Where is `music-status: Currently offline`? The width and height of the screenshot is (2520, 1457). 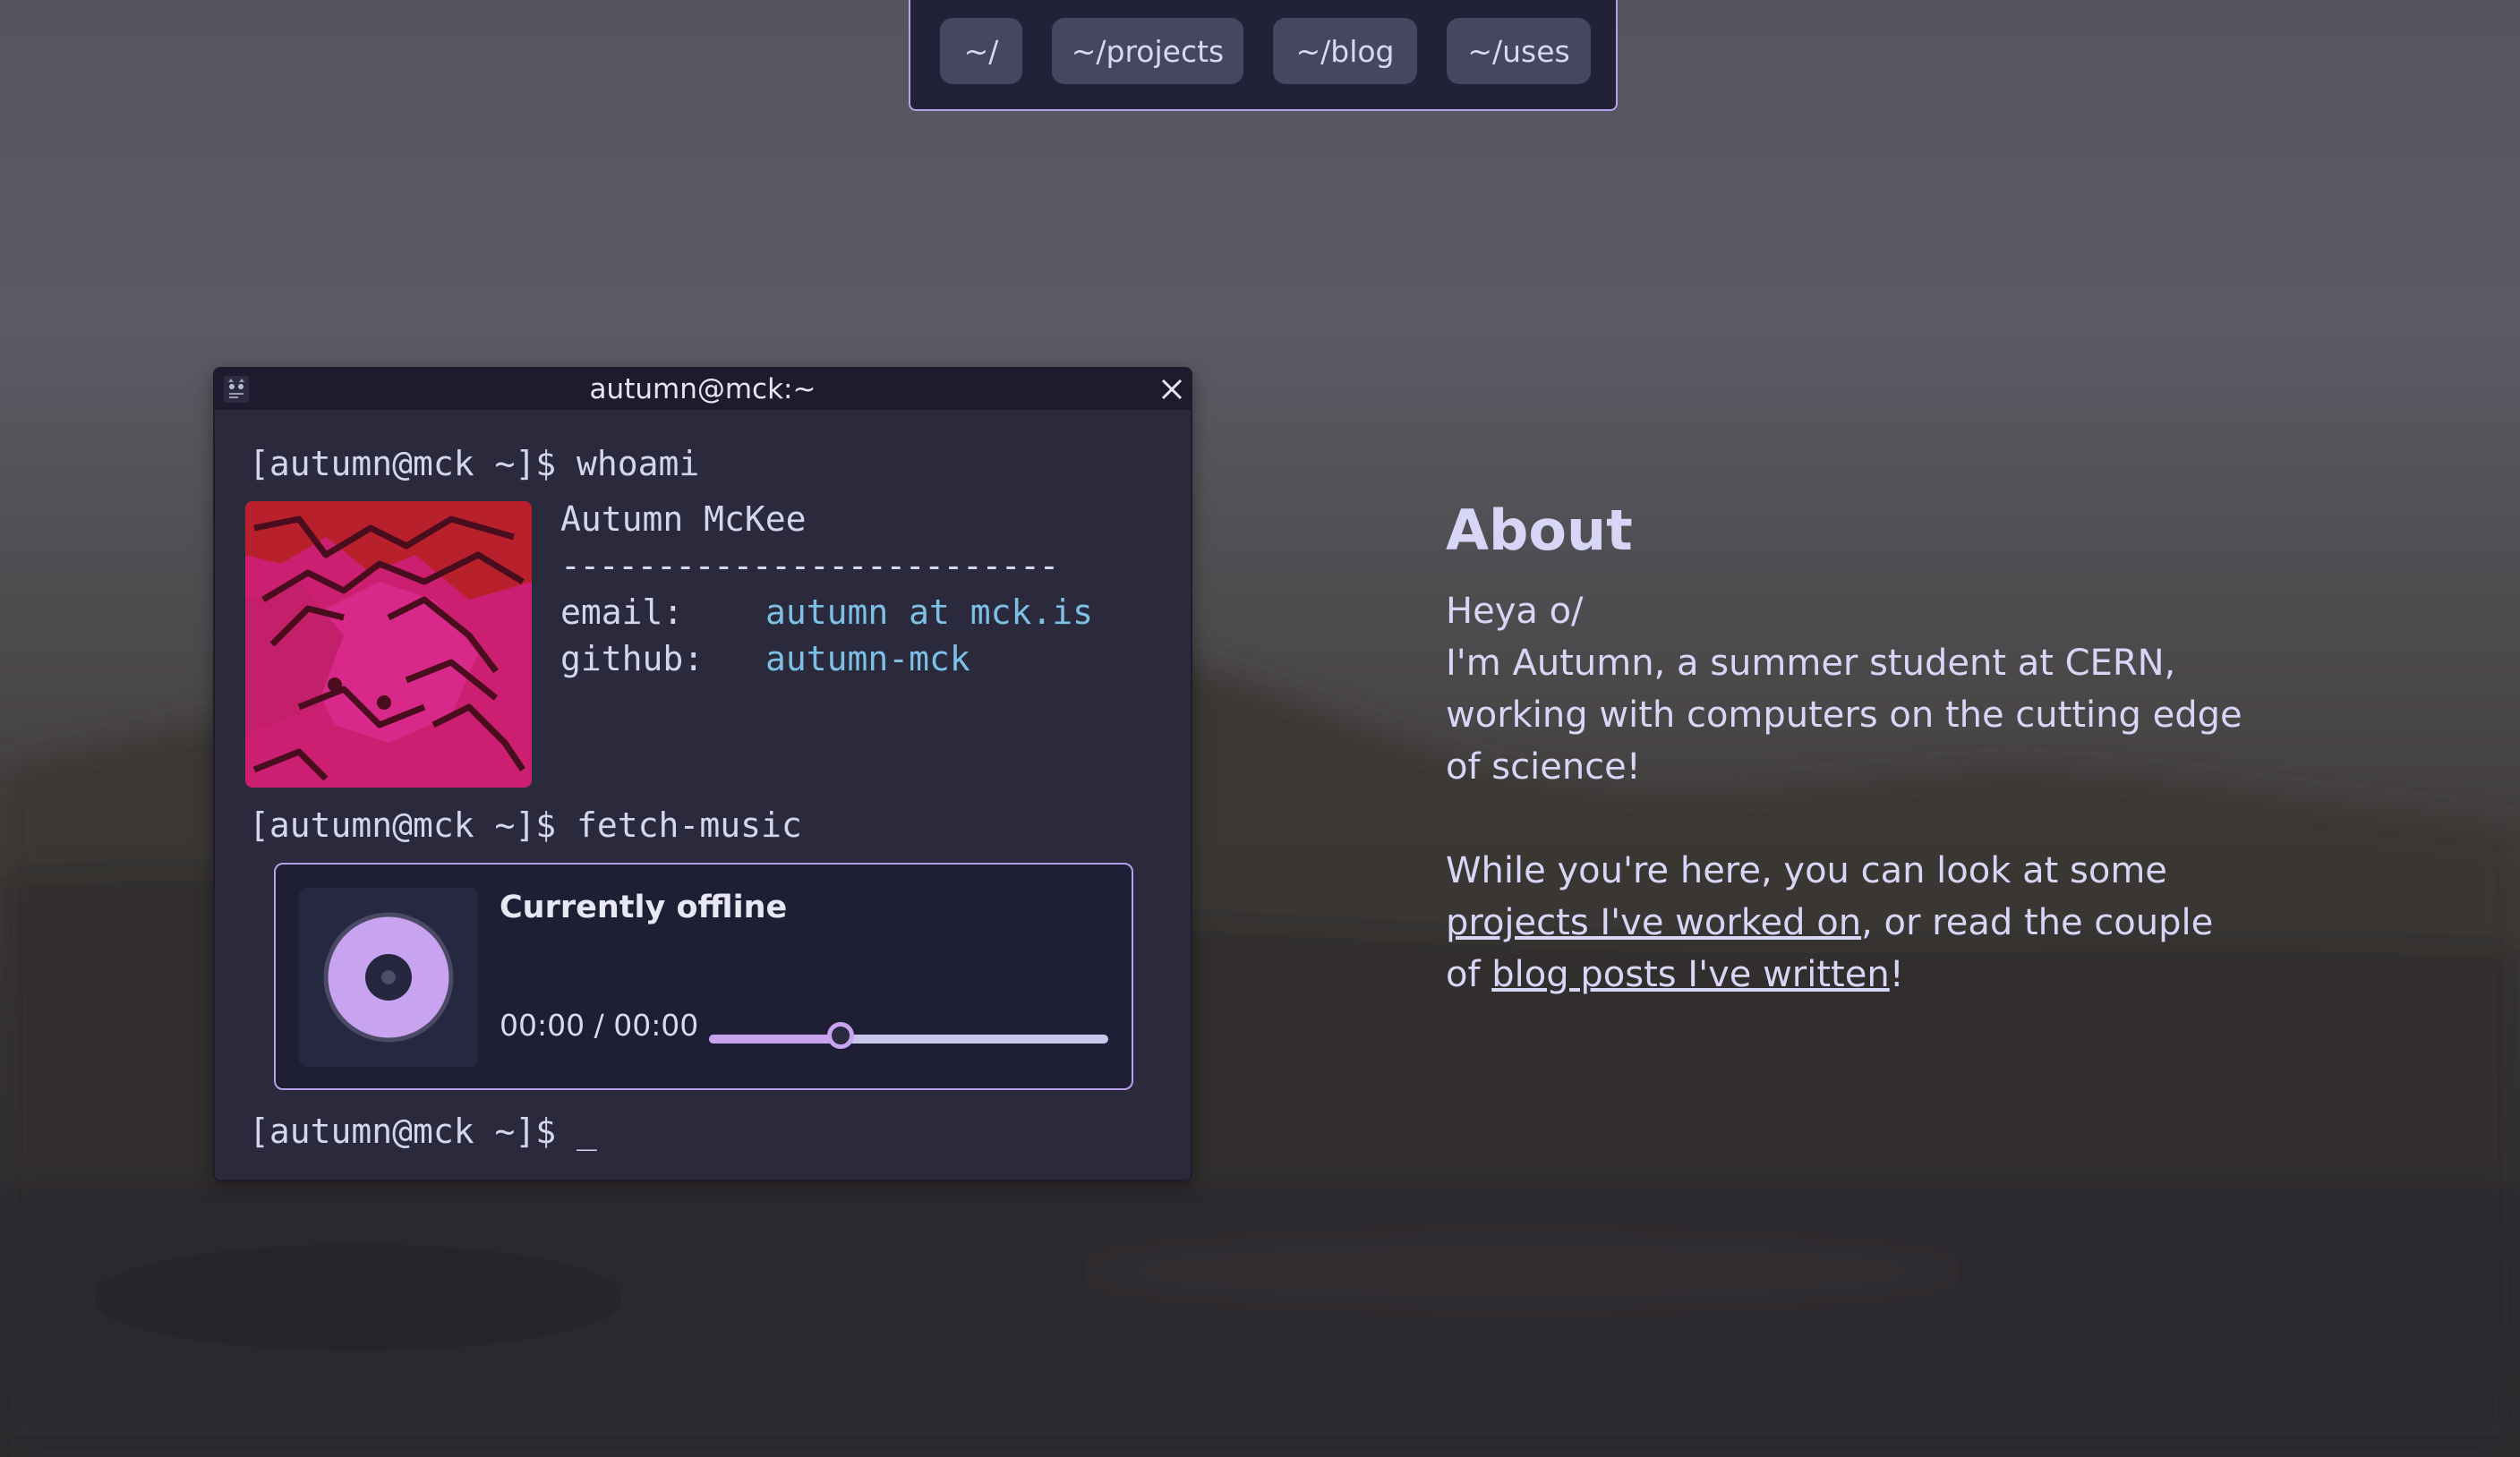 music-status: Currently offline is located at coordinates (644, 908).